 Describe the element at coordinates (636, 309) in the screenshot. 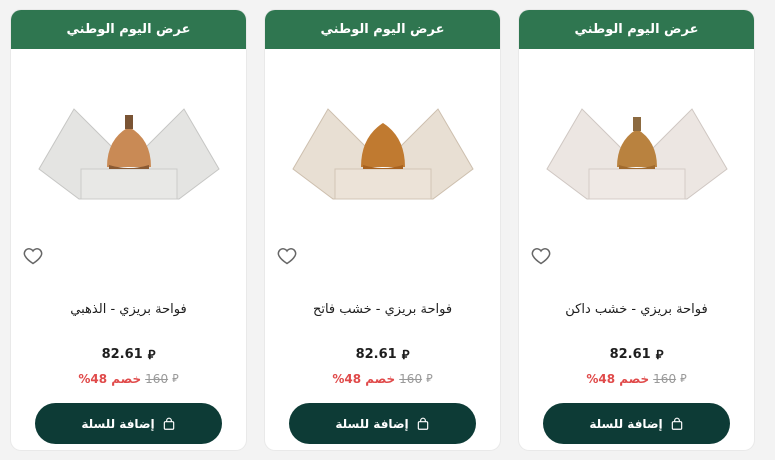

I see `product-name: فواحة بريزي - خشب داكن` at that location.